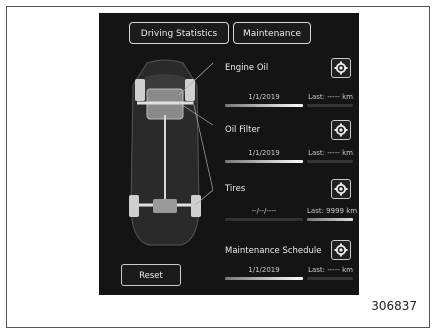 Image resolution: width=438 pixels, height=334 pixels. Describe the element at coordinates (264, 270) in the screenshot. I see `item-date-maintenance-schedule: 1/1/2019` at that location.